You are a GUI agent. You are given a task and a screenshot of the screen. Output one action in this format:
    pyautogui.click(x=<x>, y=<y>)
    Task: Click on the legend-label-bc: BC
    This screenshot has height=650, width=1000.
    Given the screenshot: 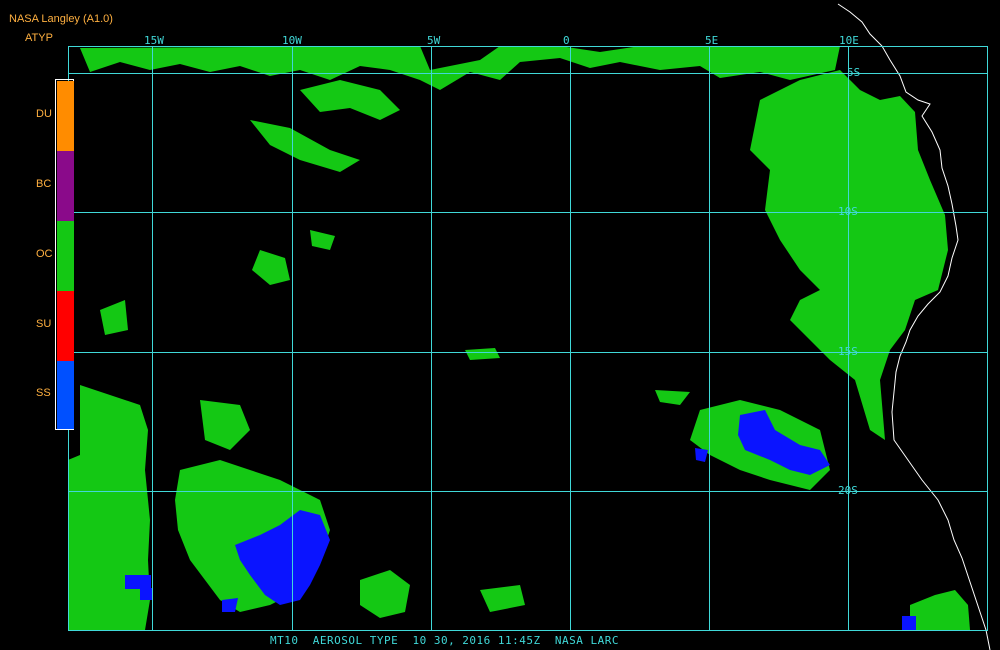 What is the action you would take?
    pyautogui.click(x=44, y=184)
    